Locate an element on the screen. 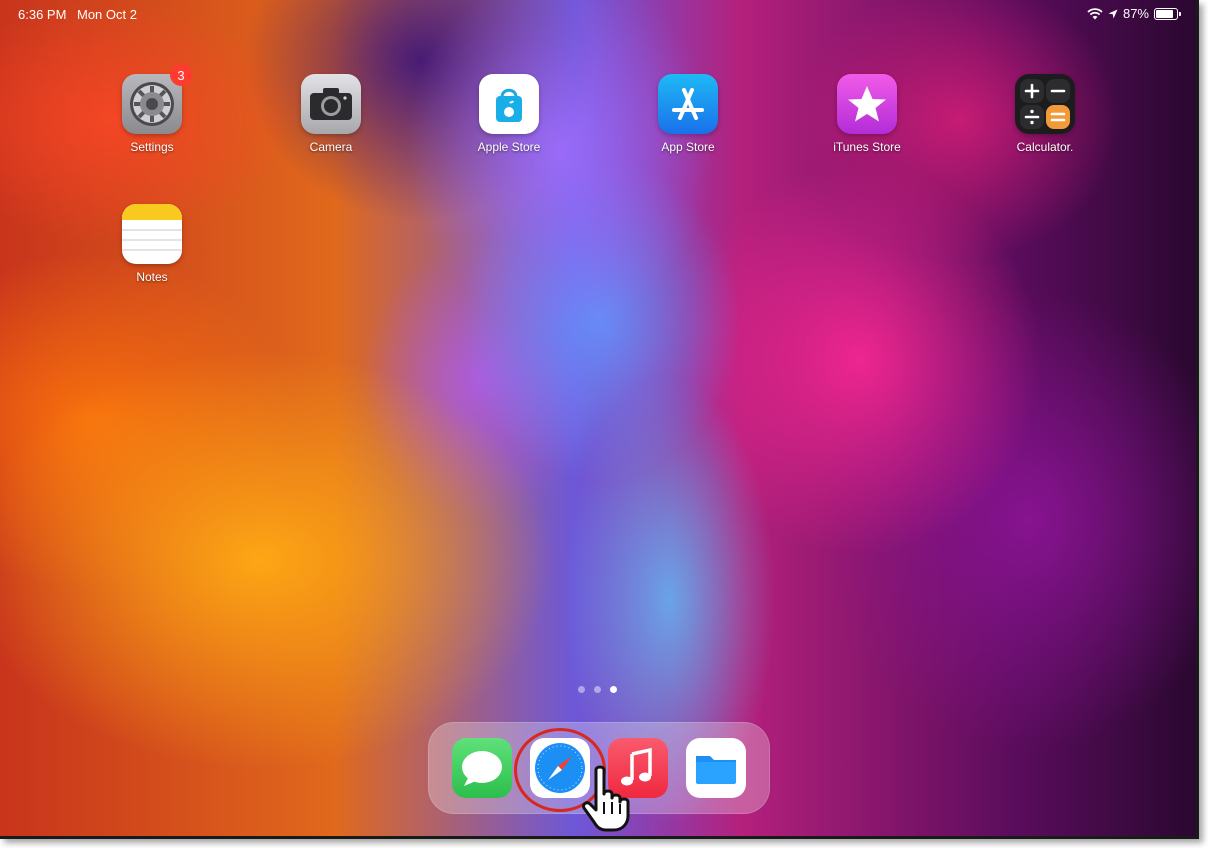 The height and width of the screenshot is (848, 1208). page-indicator is located at coordinates (597, 689).